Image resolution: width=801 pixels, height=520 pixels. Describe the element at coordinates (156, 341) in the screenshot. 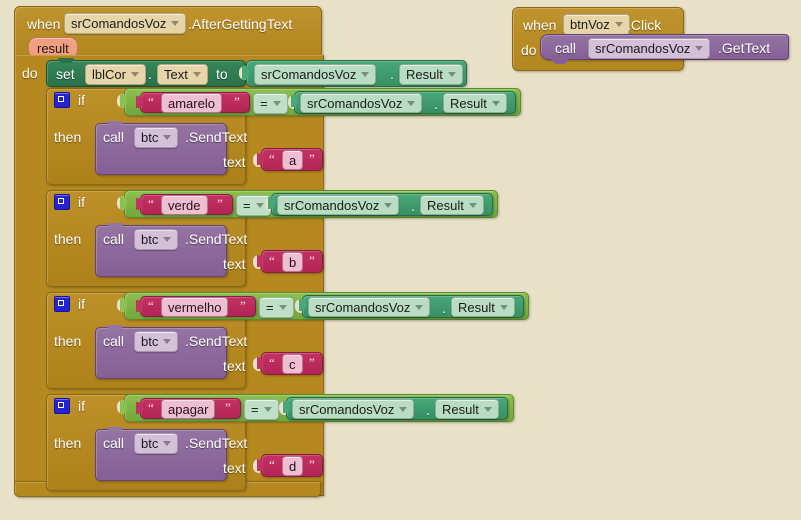

I see `call-component-dropdown-3: btc` at that location.